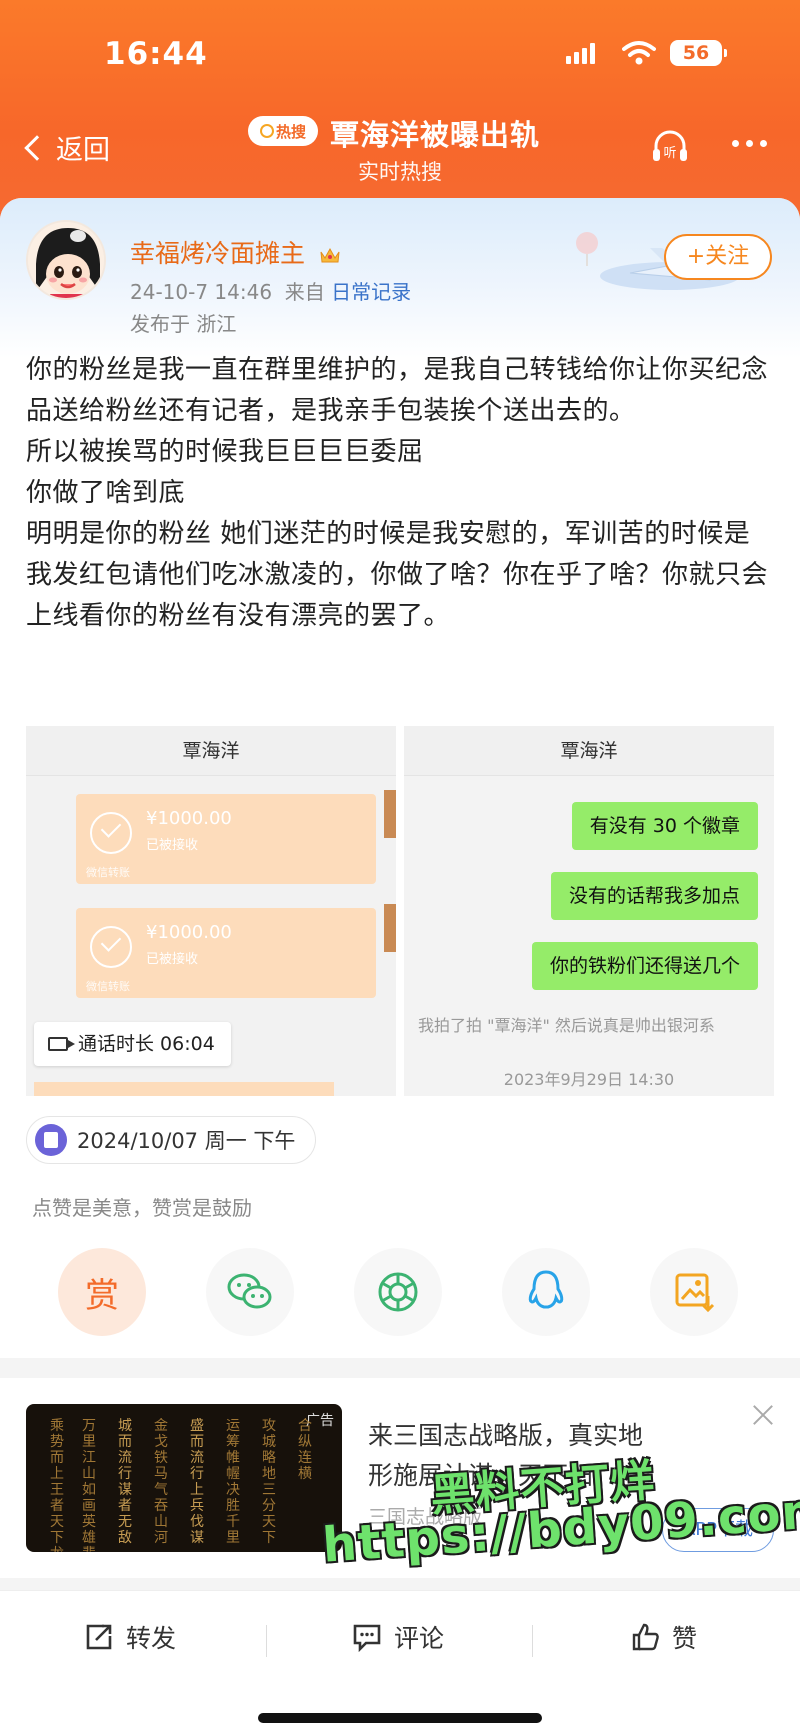 This screenshot has height=1735, width=800. I want to click on from-prefix: 来自, so click(304, 292).